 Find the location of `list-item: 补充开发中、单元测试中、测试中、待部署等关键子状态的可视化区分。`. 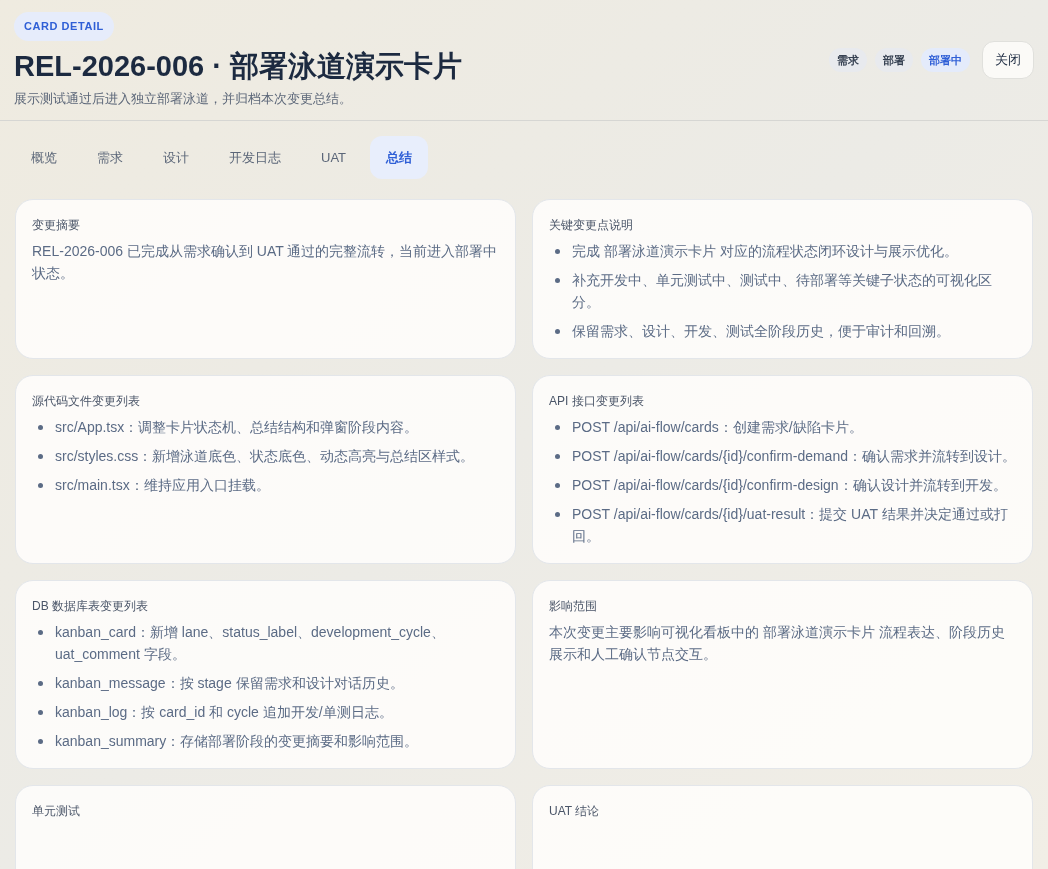

list-item: 补充开发中、单元测试中、测试中、待部署等关键子状态的可视化区分。 is located at coordinates (782, 291).